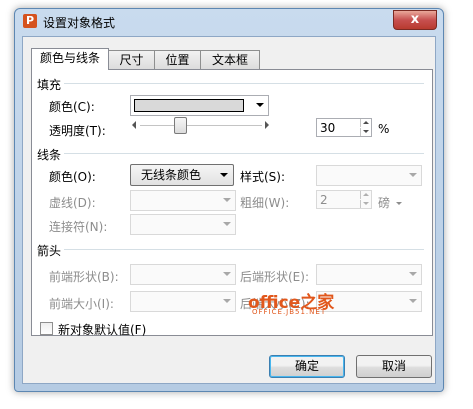  Describe the element at coordinates (344, 199) in the screenshot. I see `line-weight-spinner: 2` at that location.